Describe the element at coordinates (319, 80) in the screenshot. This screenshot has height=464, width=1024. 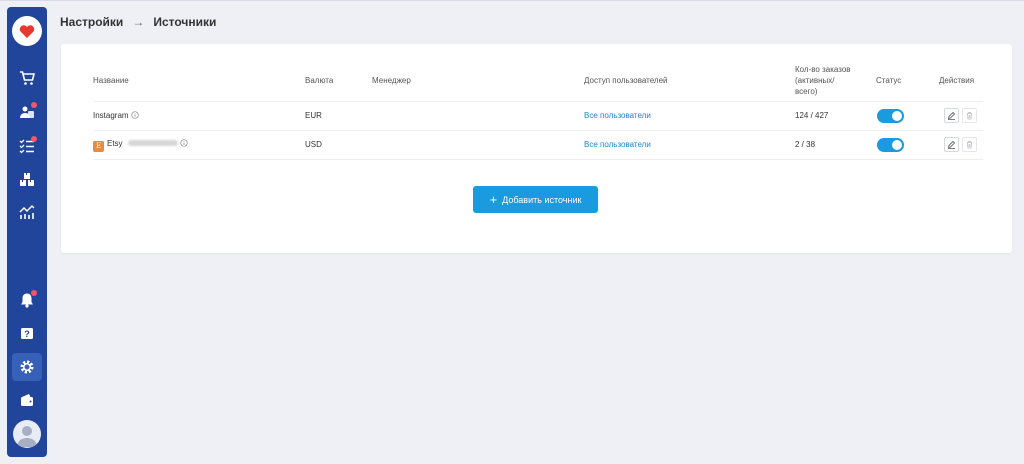
I see `column-header-currency: Валюта` at that location.